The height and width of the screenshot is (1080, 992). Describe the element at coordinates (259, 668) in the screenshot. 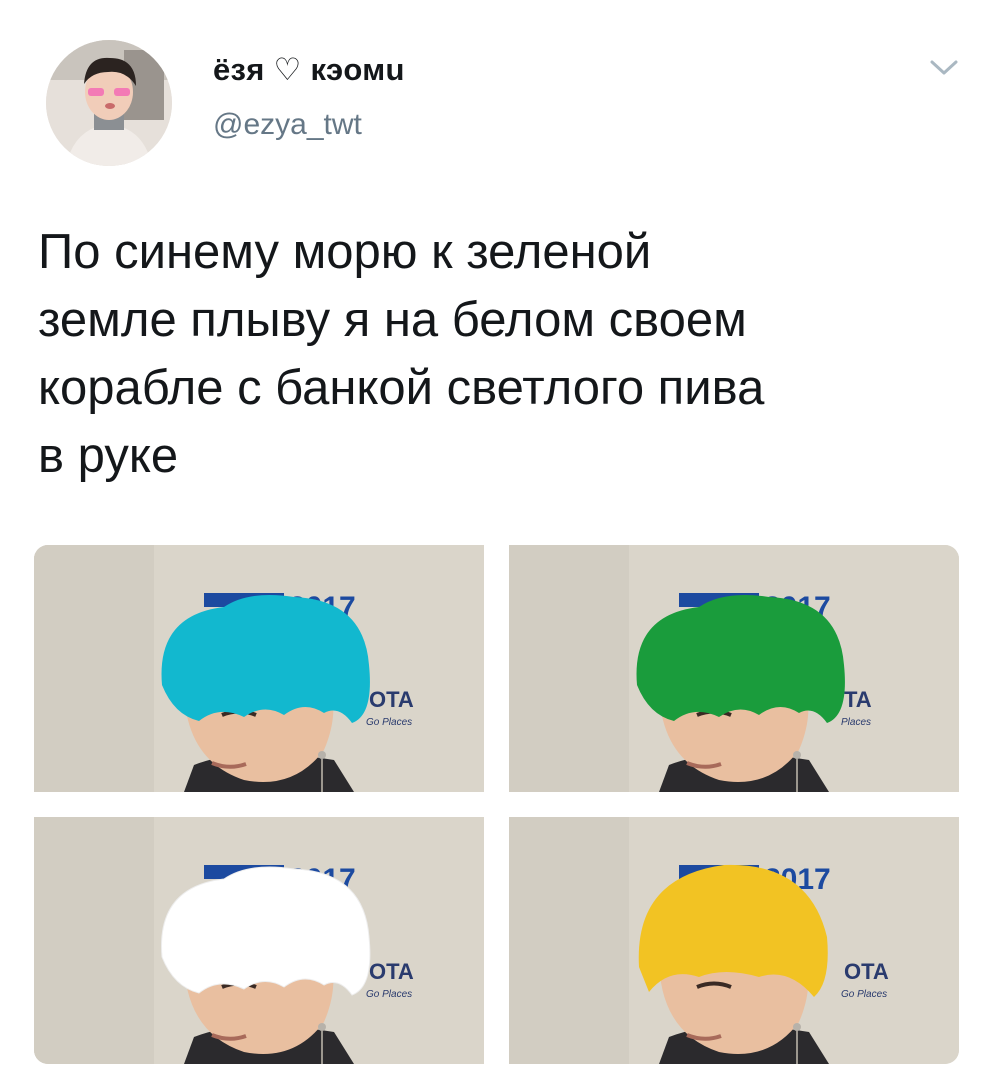

I see `photo-1: 2017OTAGo Places` at that location.